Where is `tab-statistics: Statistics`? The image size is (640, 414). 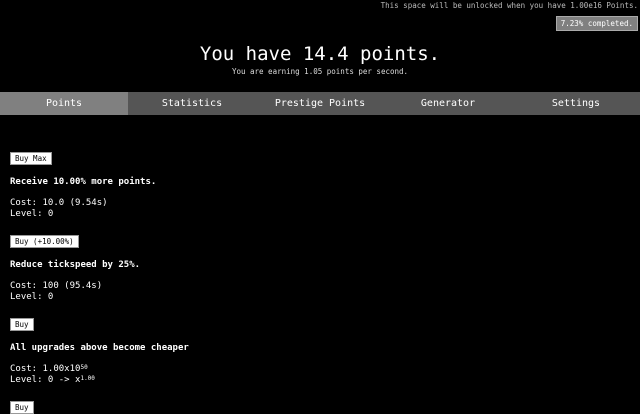
tab-statistics: Statistics is located at coordinates (192, 103).